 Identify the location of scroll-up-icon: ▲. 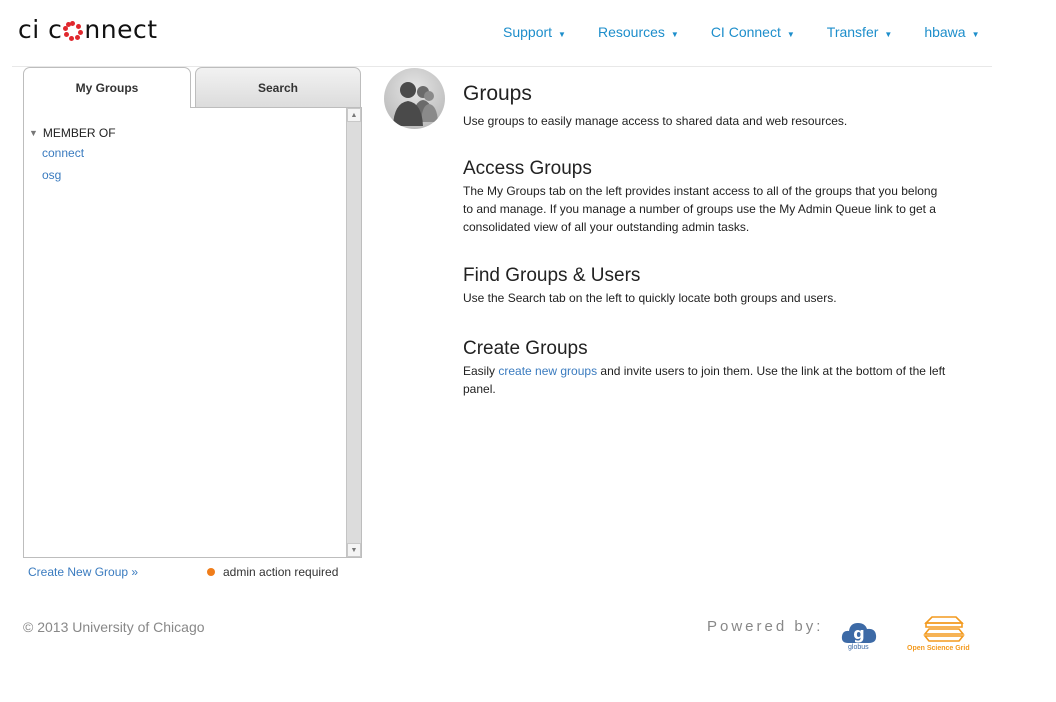
(354, 115).